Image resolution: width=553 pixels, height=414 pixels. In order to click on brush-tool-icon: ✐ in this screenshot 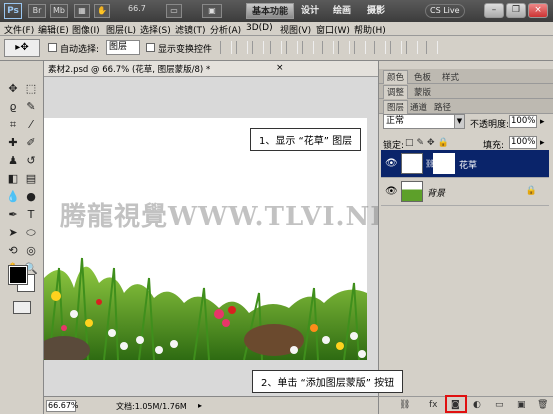, I will do `click(31, 143)`.